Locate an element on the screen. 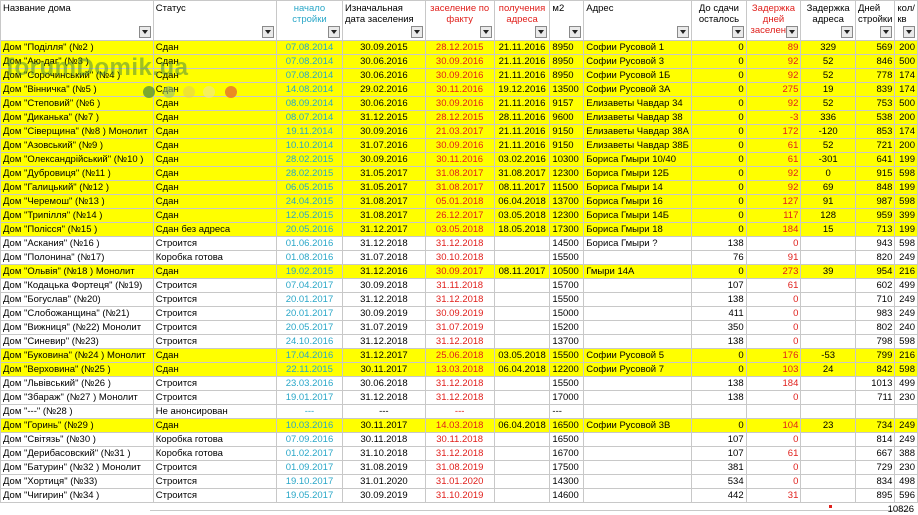  cell-address is located at coordinates (638, 341).